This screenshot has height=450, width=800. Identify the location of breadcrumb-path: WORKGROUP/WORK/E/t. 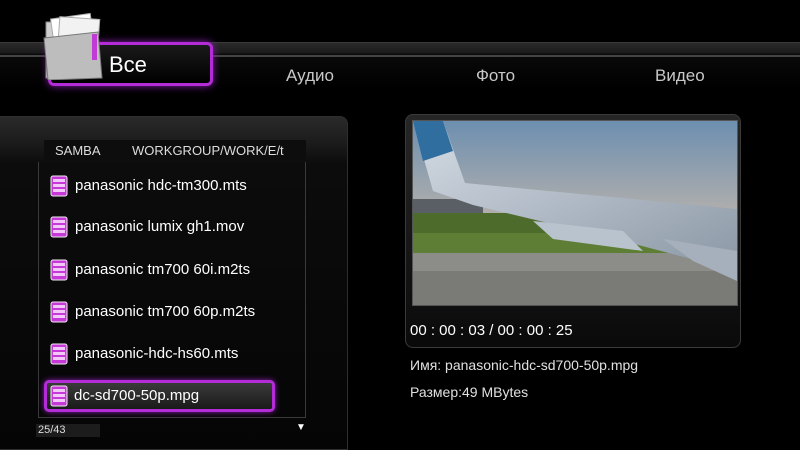
(208, 150).